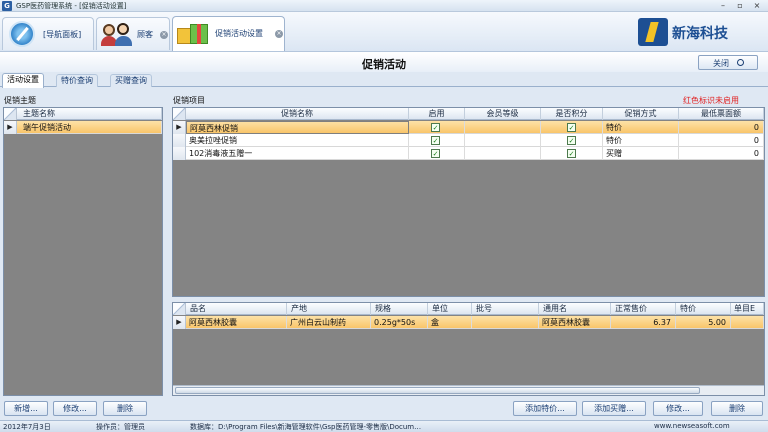 This screenshot has height=432, width=768. I want to click on unit-cell: 盒, so click(450, 322).